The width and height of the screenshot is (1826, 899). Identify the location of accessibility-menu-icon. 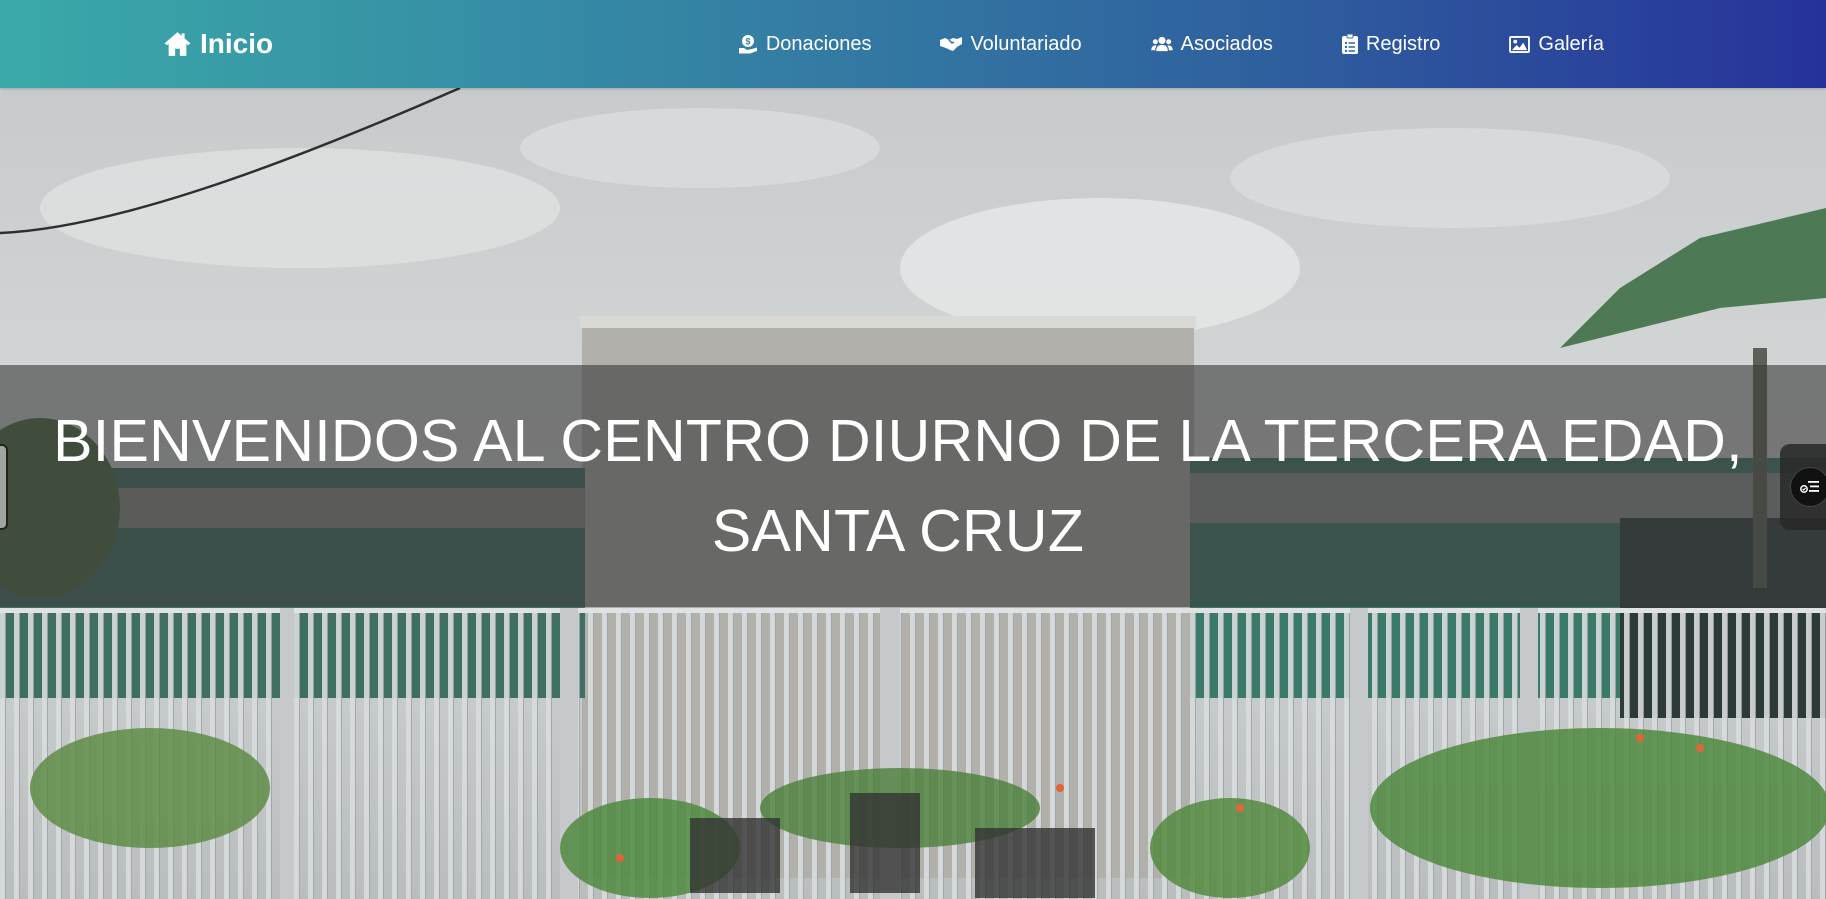
(1808, 487).